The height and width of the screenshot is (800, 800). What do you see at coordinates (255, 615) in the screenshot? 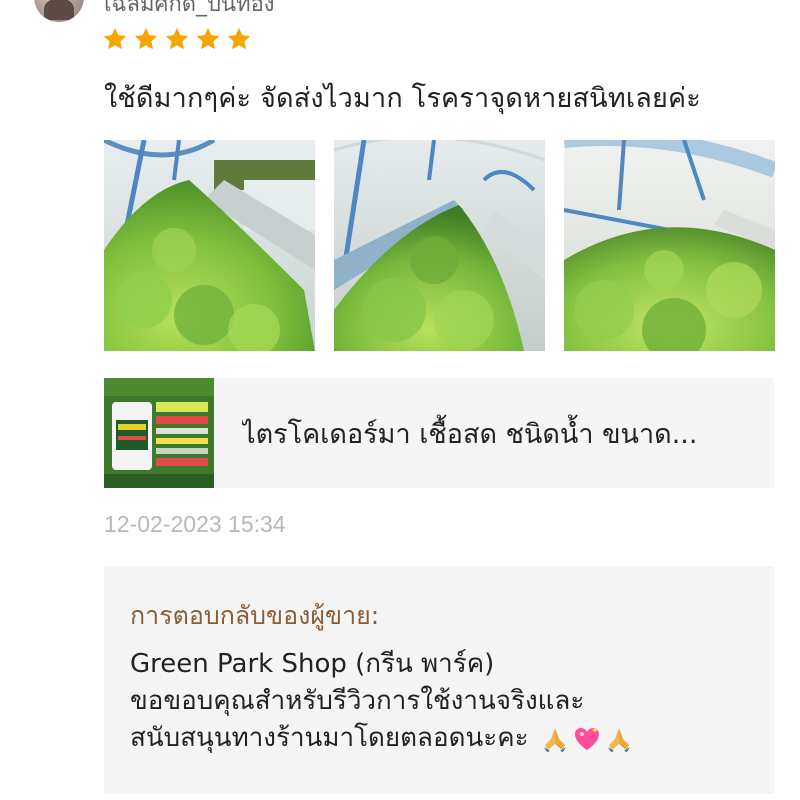
I see `seller-reply-title: การตอบกลับของผู้ขาย:` at bounding box center [255, 615].